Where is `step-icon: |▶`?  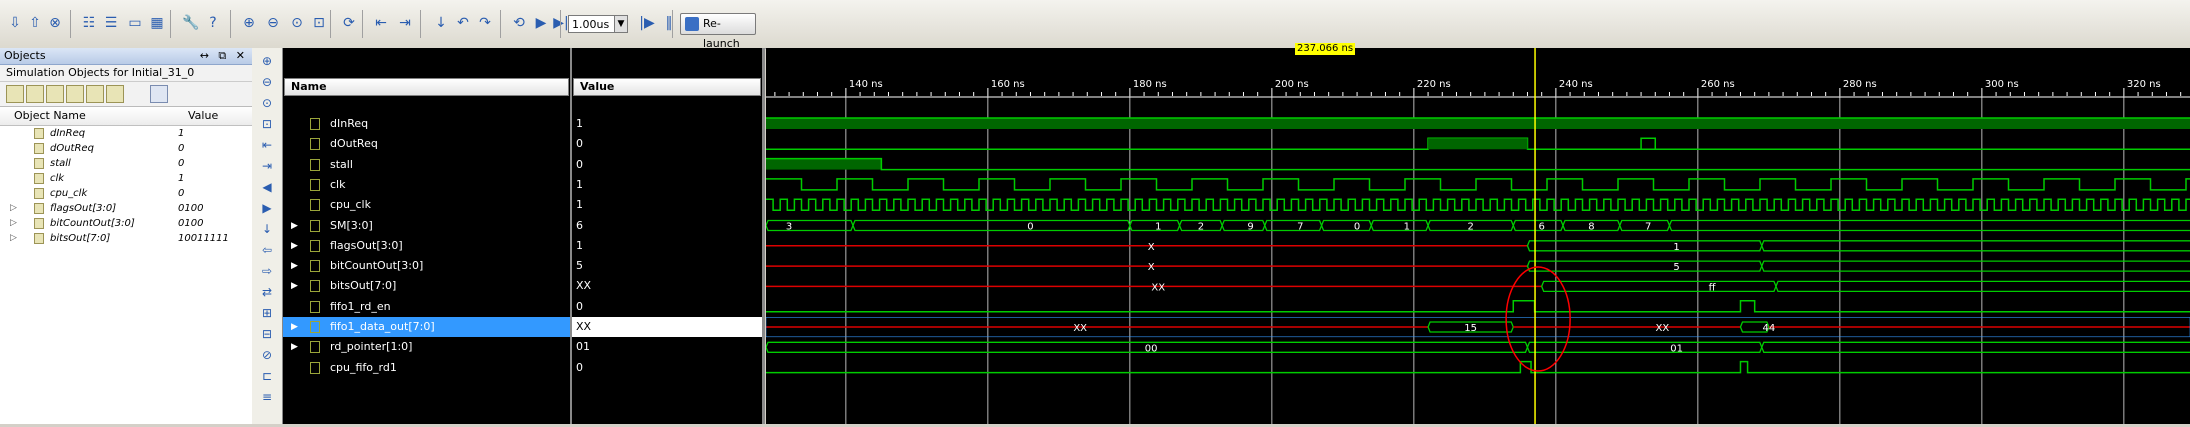 step-icon: |▶ is located at coordinates (647, 23).